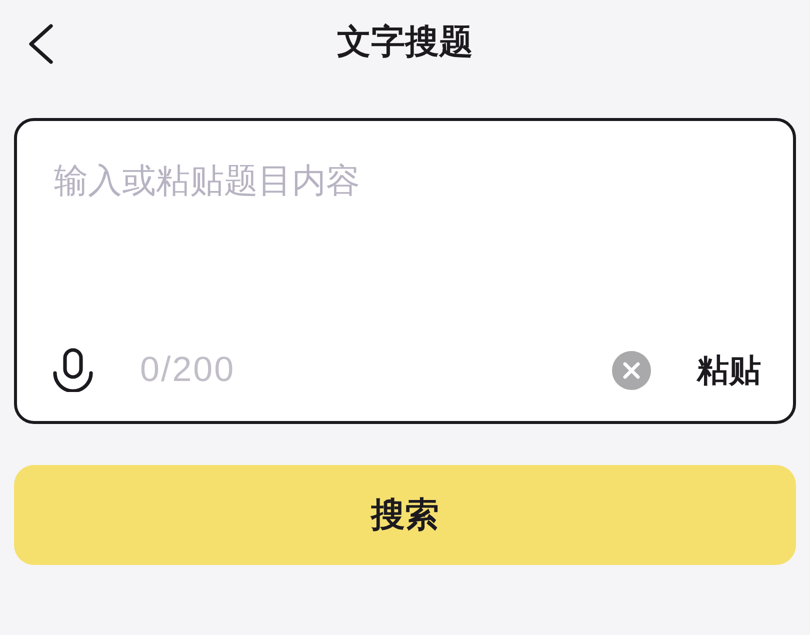 The height and width of the screenshot is (635, 810). What do you see at coordinates (405, 42) in the screenshot?
I see `page-title: 文字搜题` at bounding box center [405, 42].